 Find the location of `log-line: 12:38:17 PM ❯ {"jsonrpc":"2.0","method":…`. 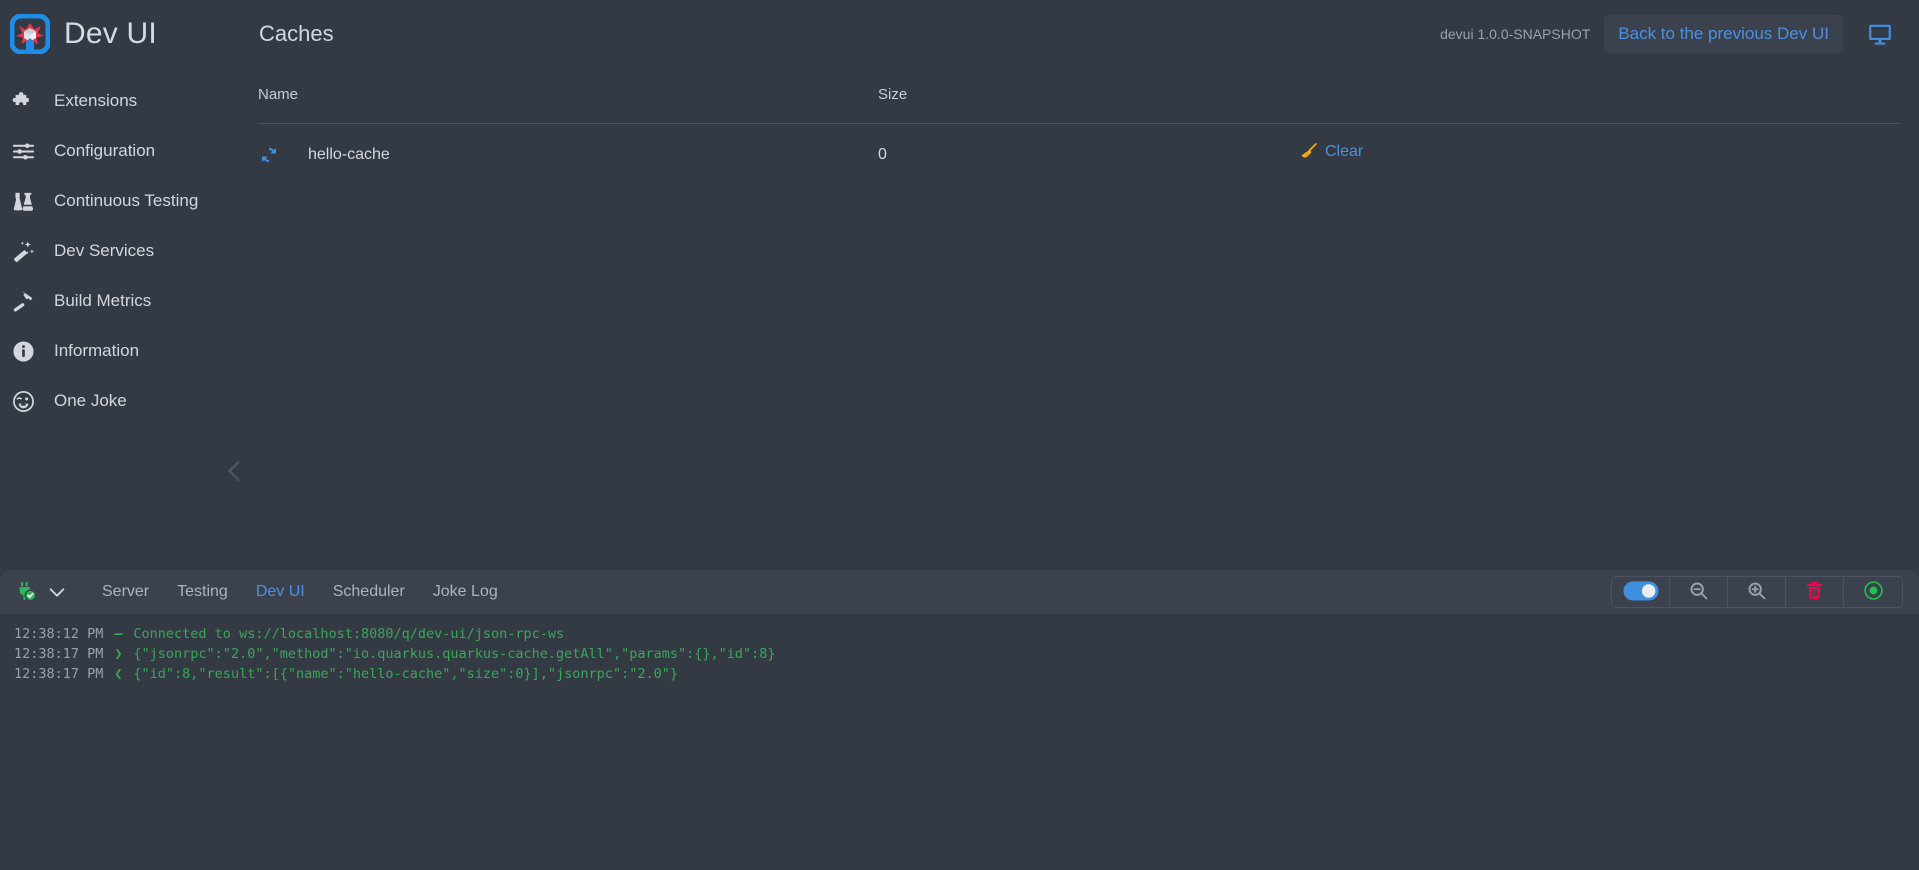

log-line: 12:38:17 PM ❯ {"jsonrpc":"2.0","method":… is located at coordinates (966, 654).